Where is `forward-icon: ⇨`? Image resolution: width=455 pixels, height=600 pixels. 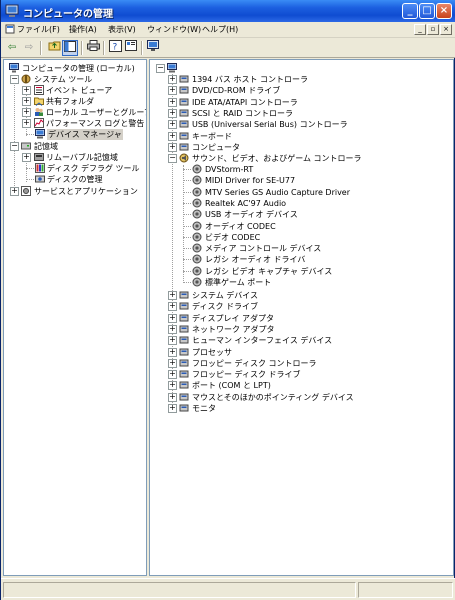 forward-icon: ⇨ is located at coordinates (29, 48).